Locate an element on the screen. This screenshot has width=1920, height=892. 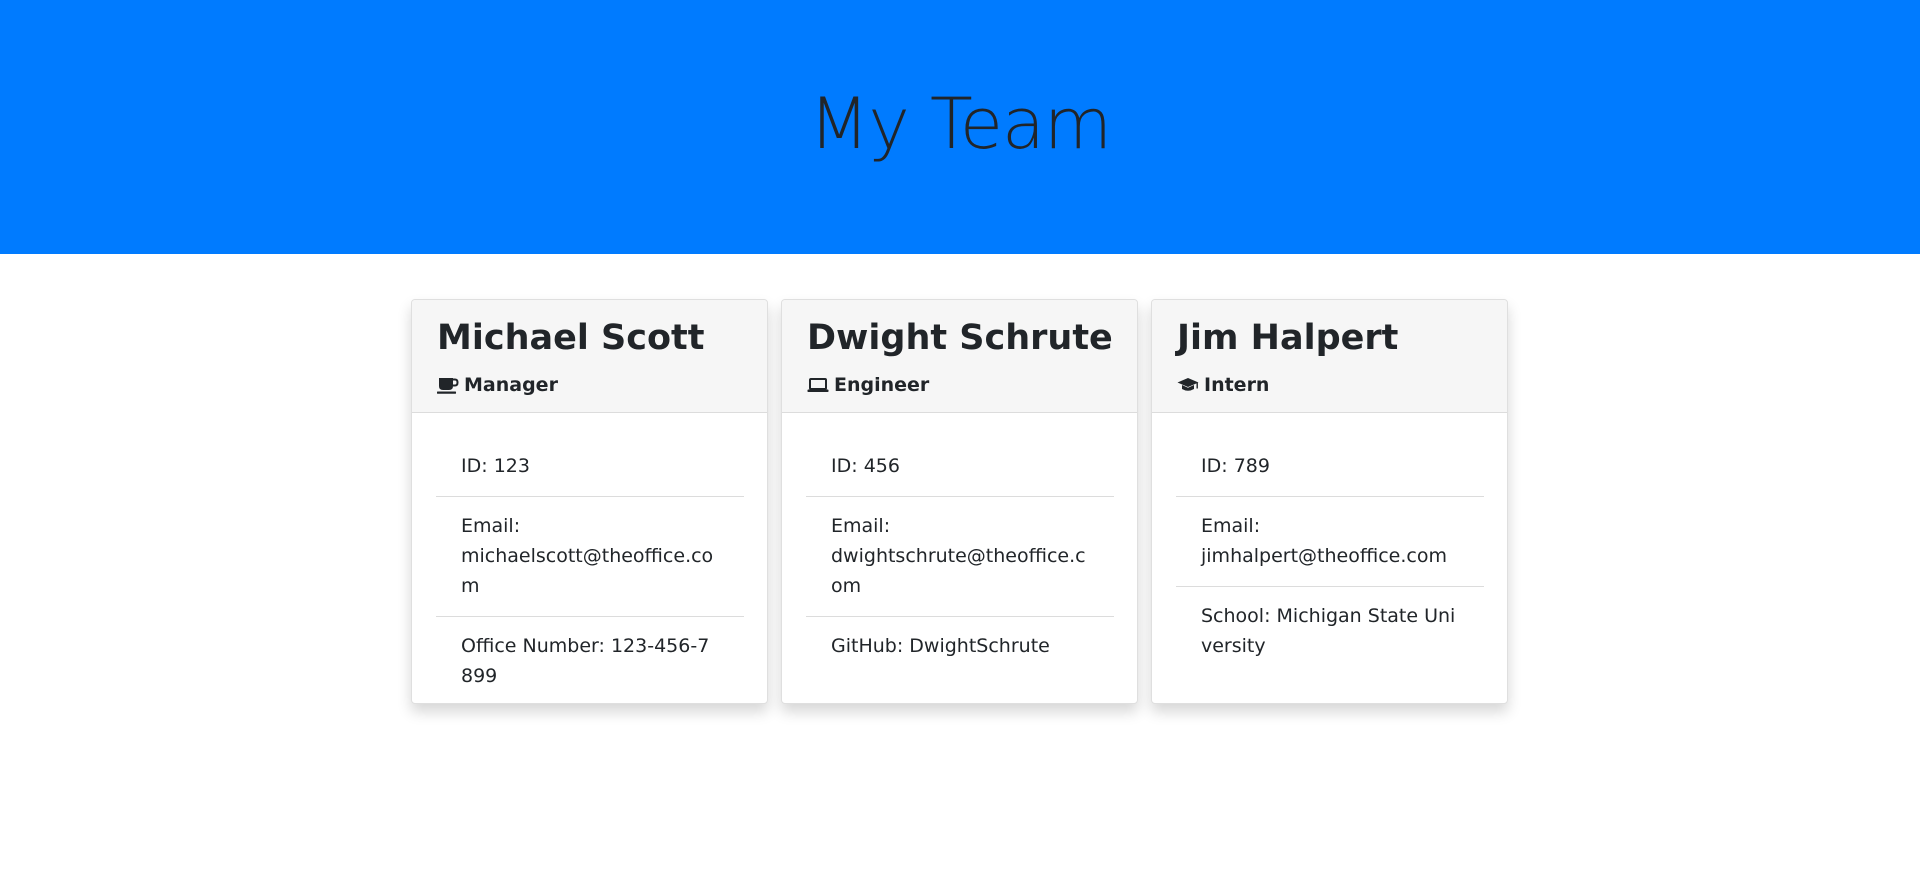
member-role-label: Intern is located at coordinates (1237, 385).